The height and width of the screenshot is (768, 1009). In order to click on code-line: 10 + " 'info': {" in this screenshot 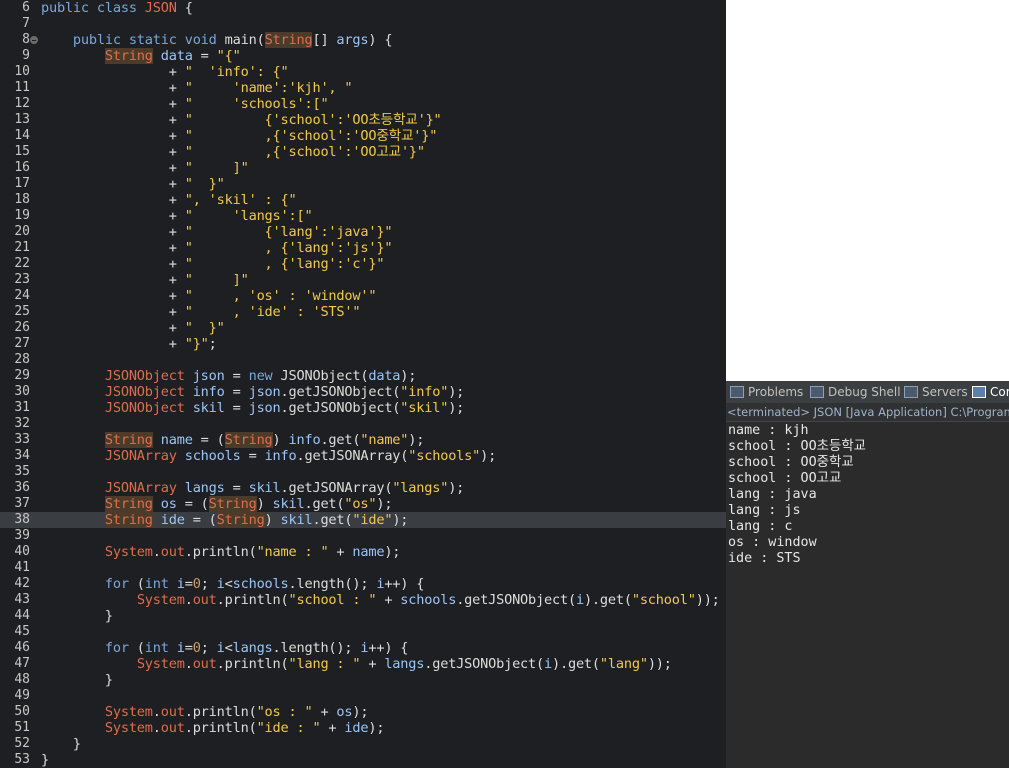, I will do `click(363, 72)`.